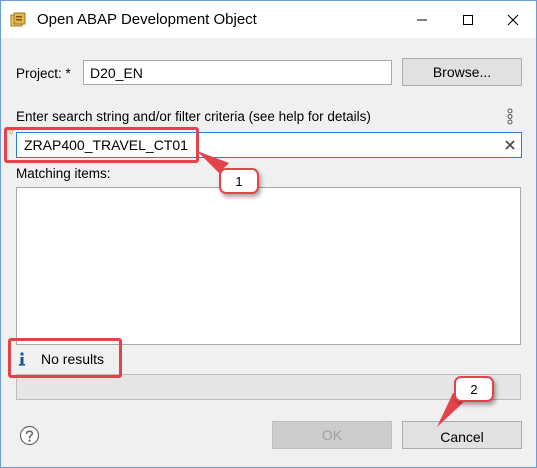  I want to click on callout-2-label: 2, so click(474, 389).